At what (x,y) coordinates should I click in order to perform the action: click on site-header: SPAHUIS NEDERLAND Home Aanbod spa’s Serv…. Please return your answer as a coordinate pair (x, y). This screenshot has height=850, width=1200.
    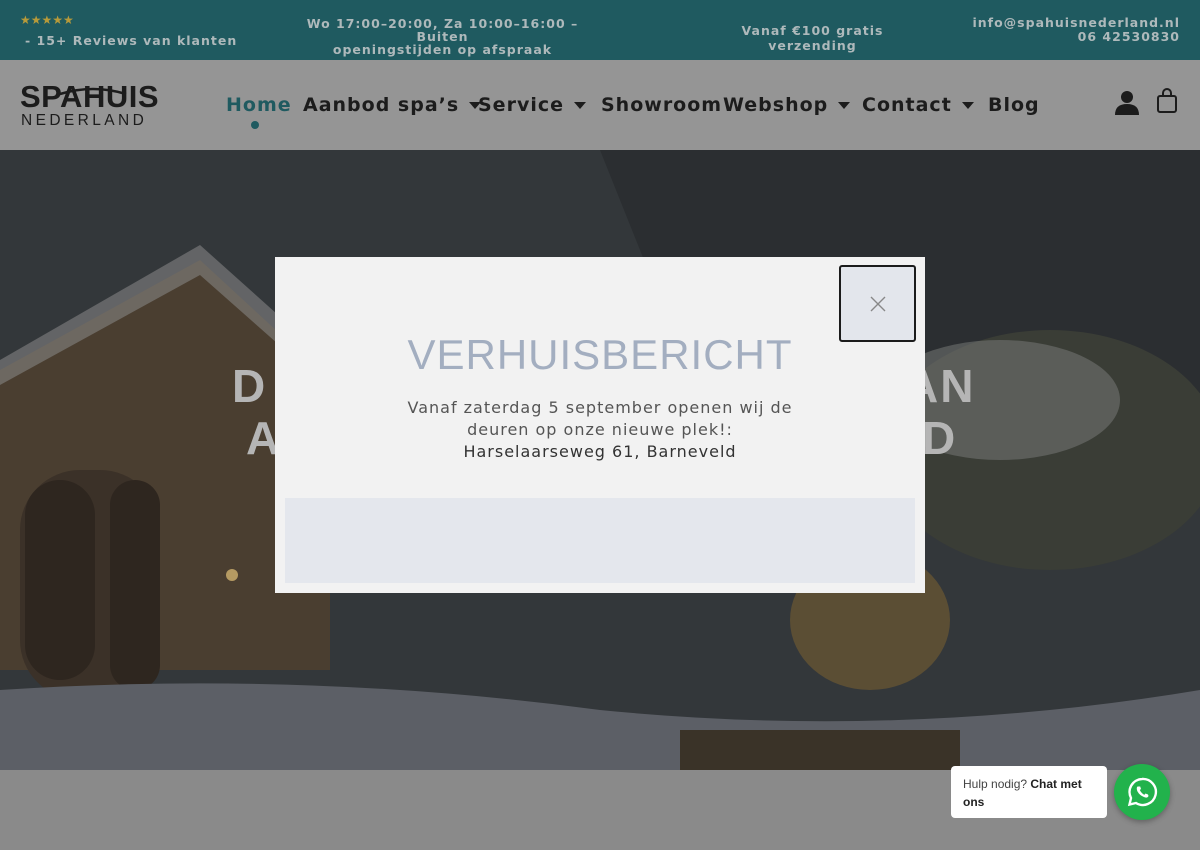
    Looking at the image, I should click on (600, 105).